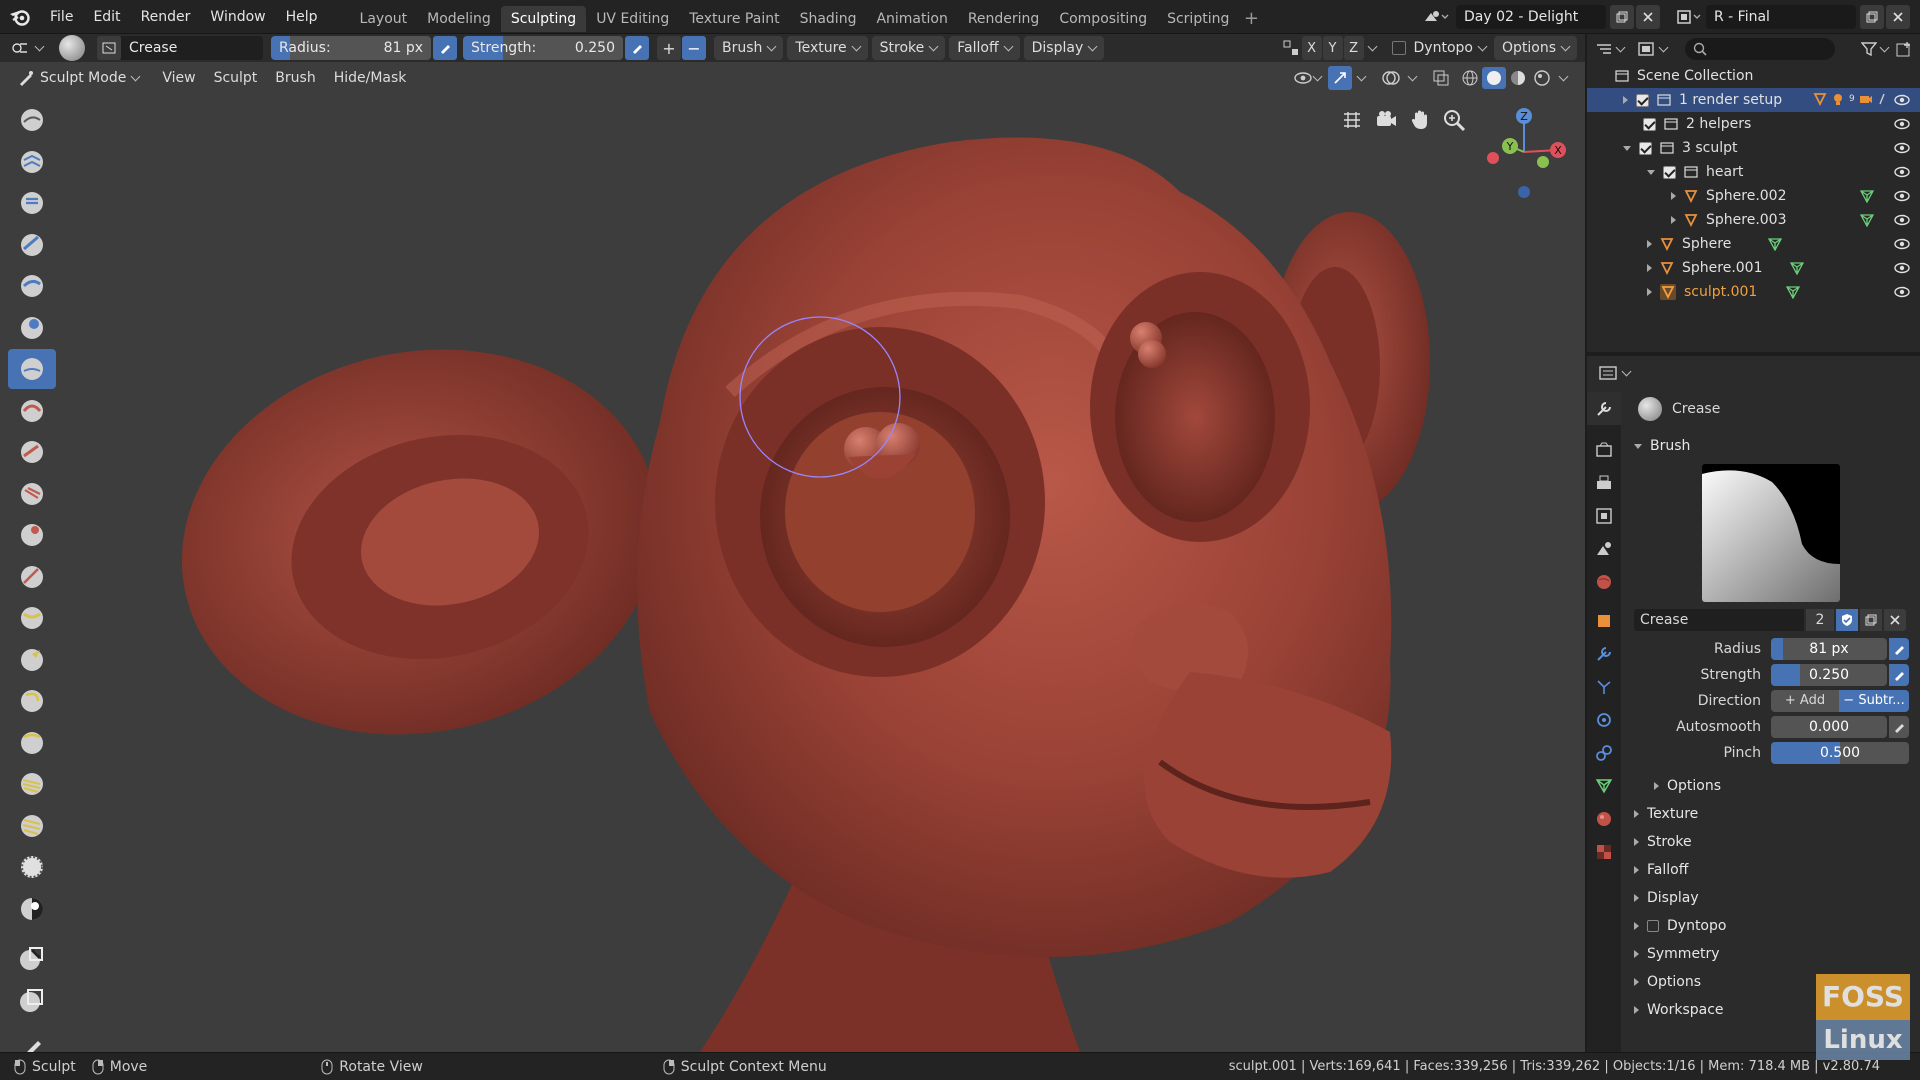 The width and height of the screenshot is (1920, 1080). What do you see at coordinates (1525, 154) in the screenshot?
I see `axis-gizmo: Z X Y` at bounding box center [1525, 154].